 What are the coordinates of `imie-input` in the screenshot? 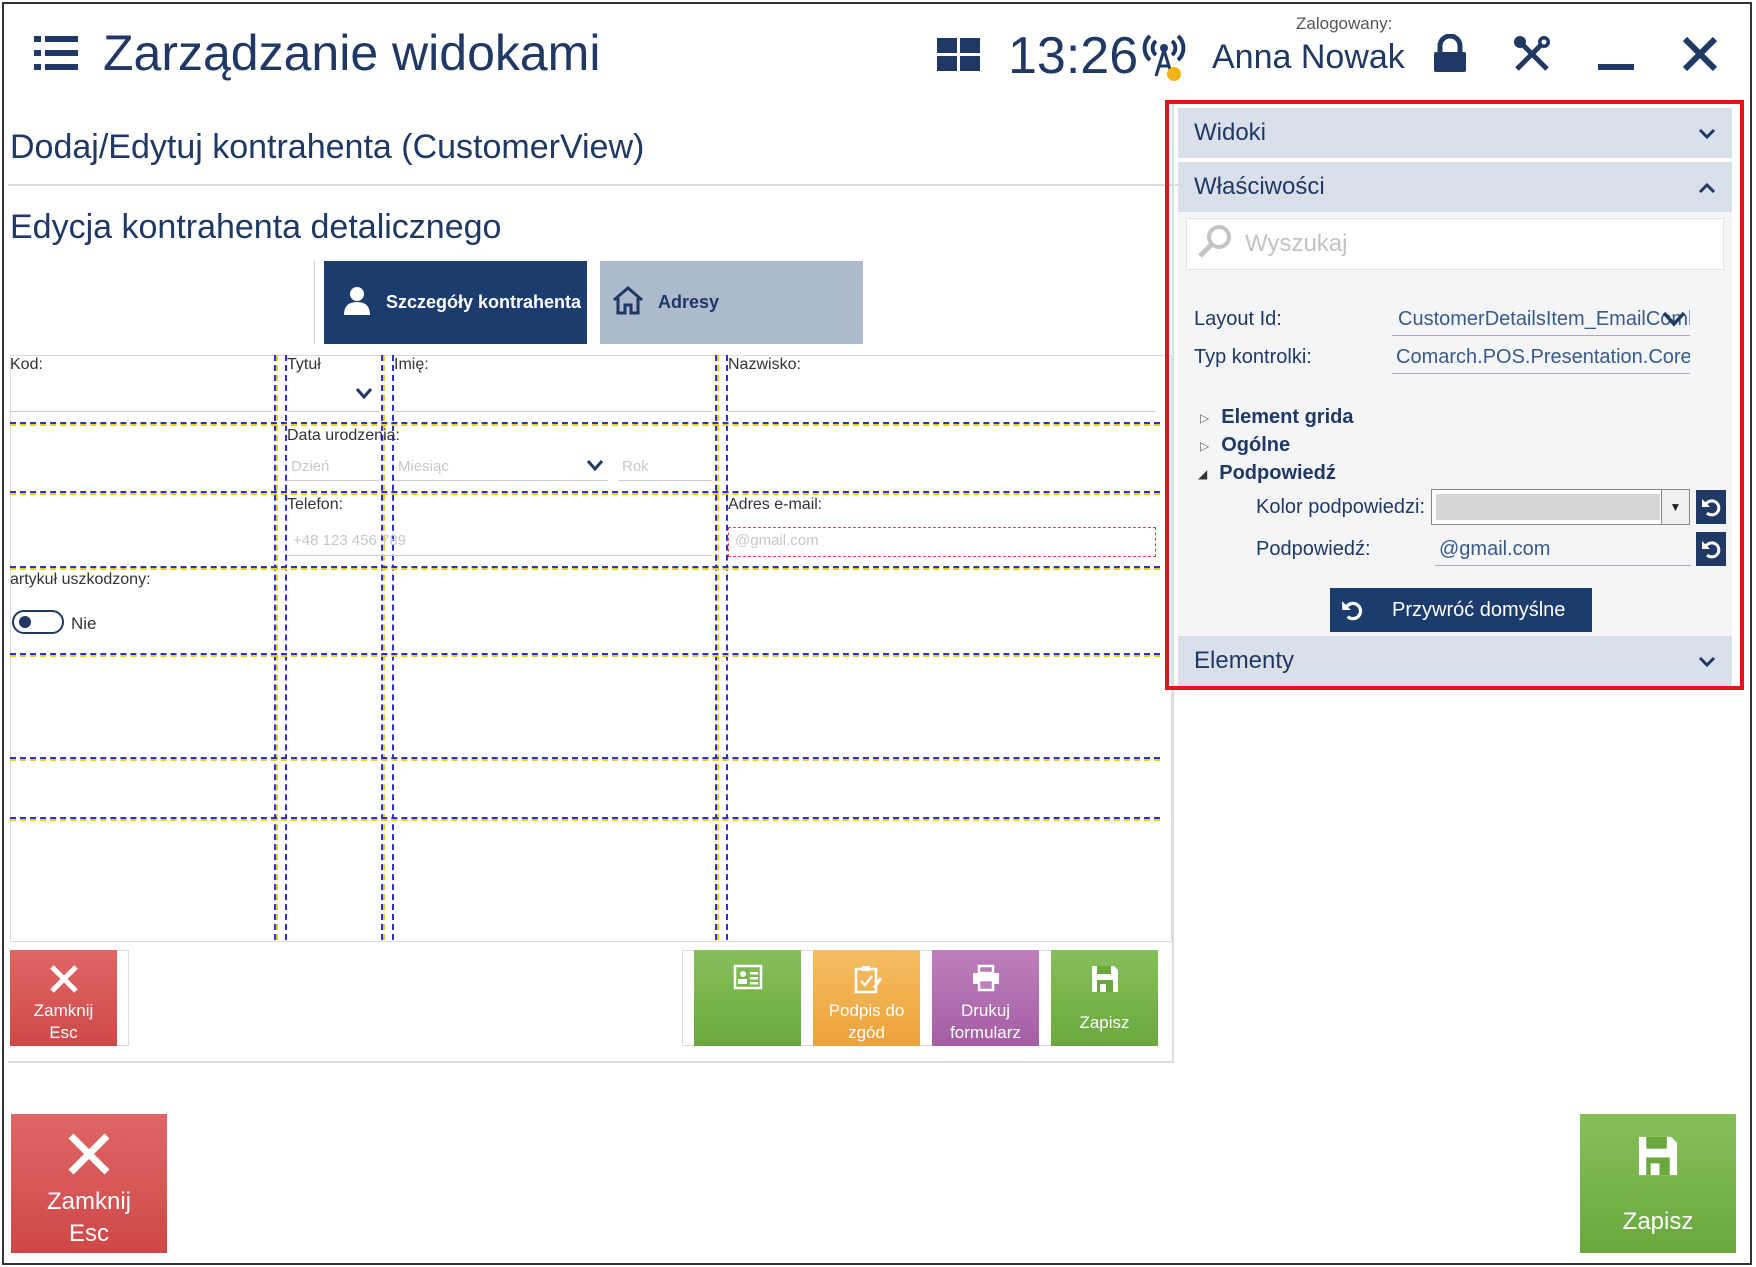 It's located at (553, 396).